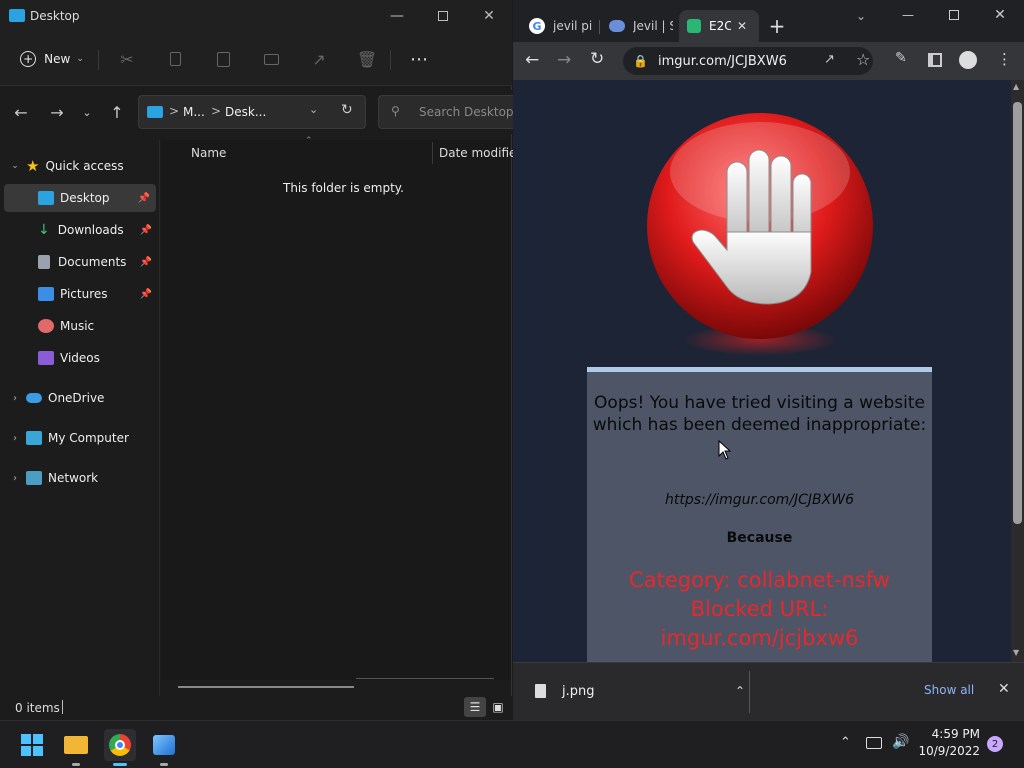 This screenshot has height=768, width=1024. I want to click on quick-access-item: ⌄ ★ Quick access, so click(79, 166).